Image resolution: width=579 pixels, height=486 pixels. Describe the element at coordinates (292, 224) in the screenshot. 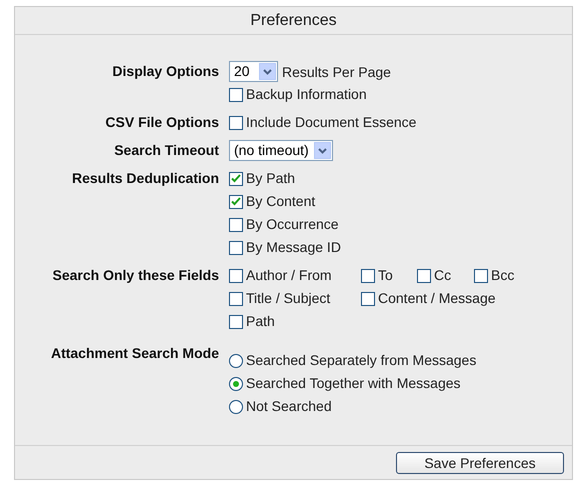

I see `checkbox-label: By Occurrence` at that location.